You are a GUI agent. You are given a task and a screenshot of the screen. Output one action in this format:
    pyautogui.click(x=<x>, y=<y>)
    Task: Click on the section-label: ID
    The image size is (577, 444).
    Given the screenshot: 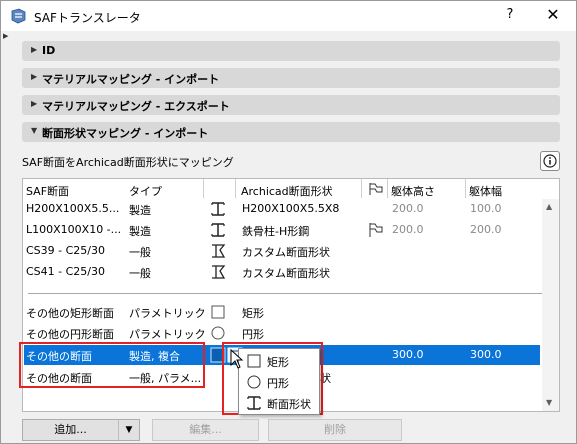 What is the action you would take?
    pyautogui.click(x=49, y=50)
    